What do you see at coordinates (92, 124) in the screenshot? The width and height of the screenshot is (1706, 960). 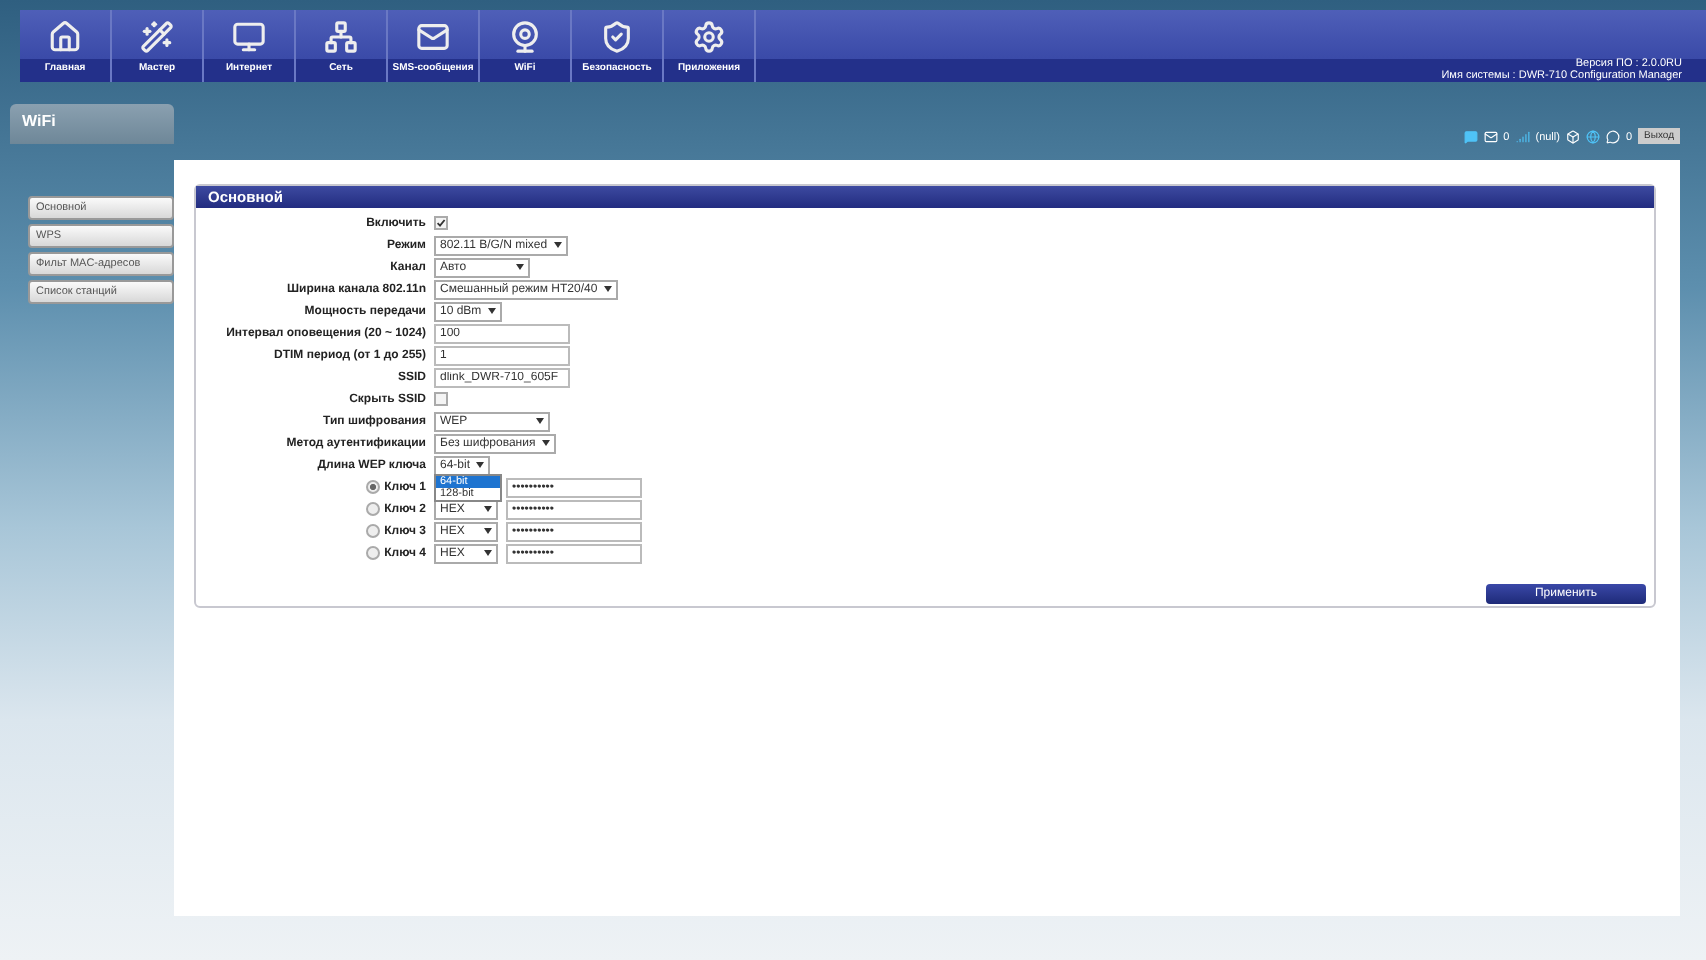 I see `page-title: WiFi` at bounding box center [92, 124].